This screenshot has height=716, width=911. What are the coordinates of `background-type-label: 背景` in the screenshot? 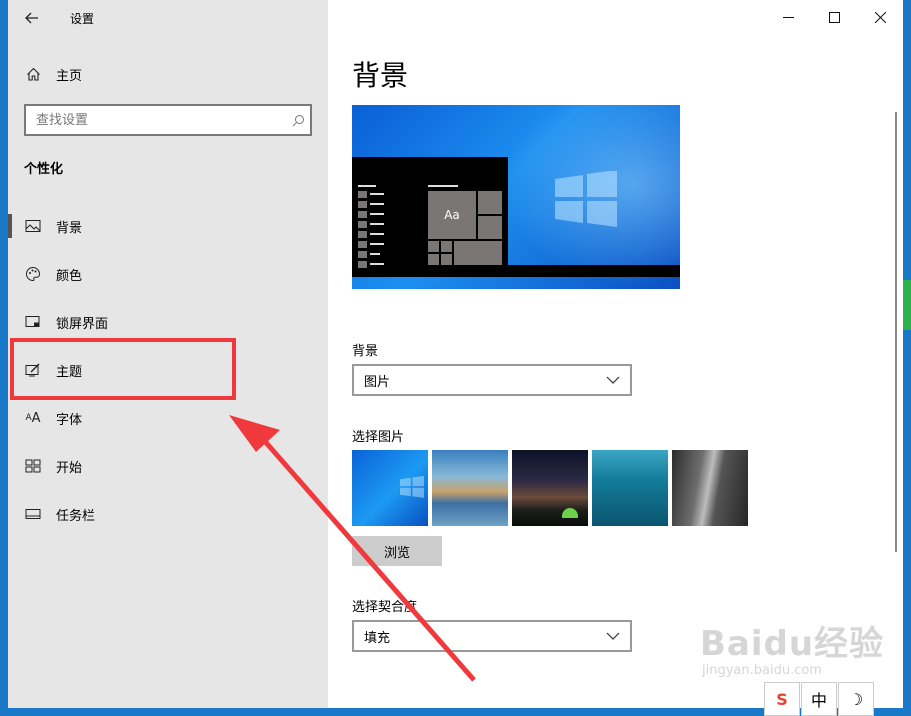 It's located at (365, 351).